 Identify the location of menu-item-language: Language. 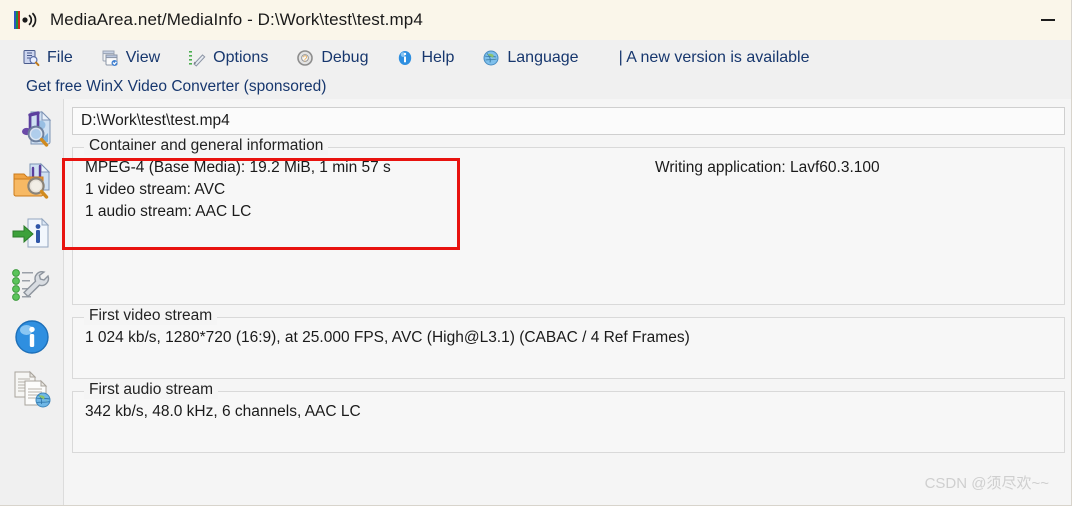
(530, 58).